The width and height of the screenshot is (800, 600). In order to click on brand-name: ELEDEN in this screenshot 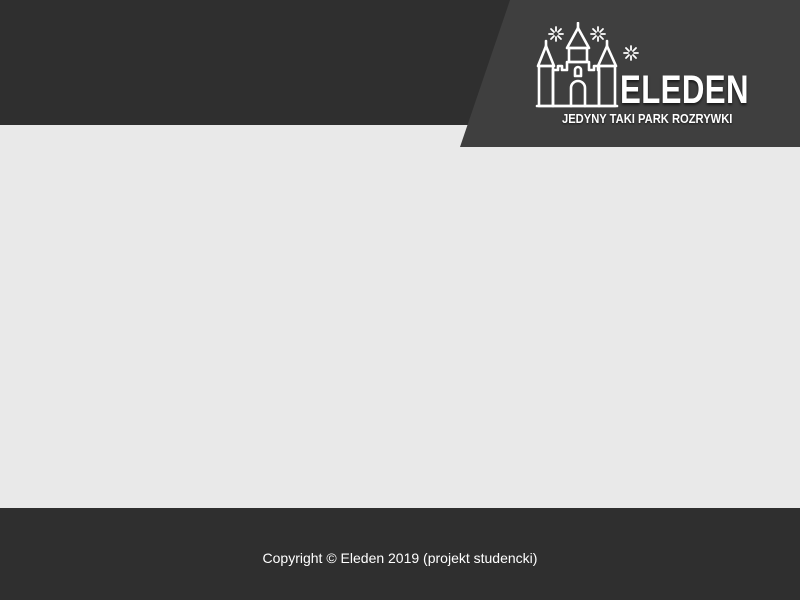, I will do `click(684, 90)`.